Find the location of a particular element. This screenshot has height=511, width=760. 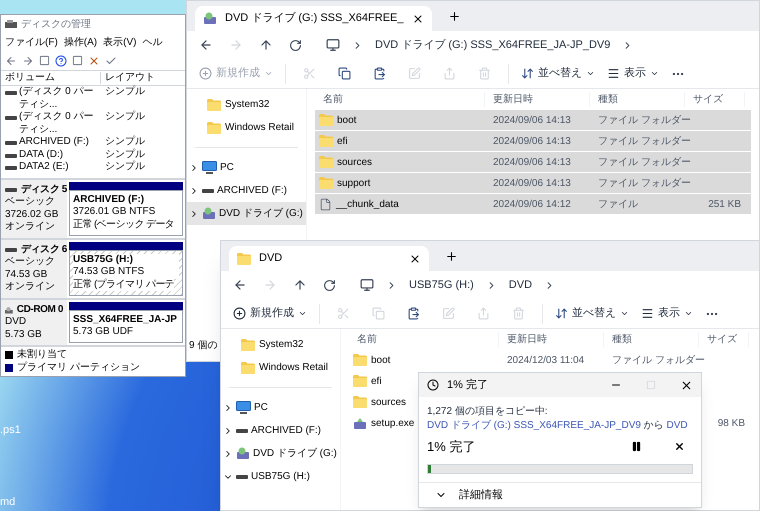

partition-name: USB75G (H:) is located at coordinates (126, 260).